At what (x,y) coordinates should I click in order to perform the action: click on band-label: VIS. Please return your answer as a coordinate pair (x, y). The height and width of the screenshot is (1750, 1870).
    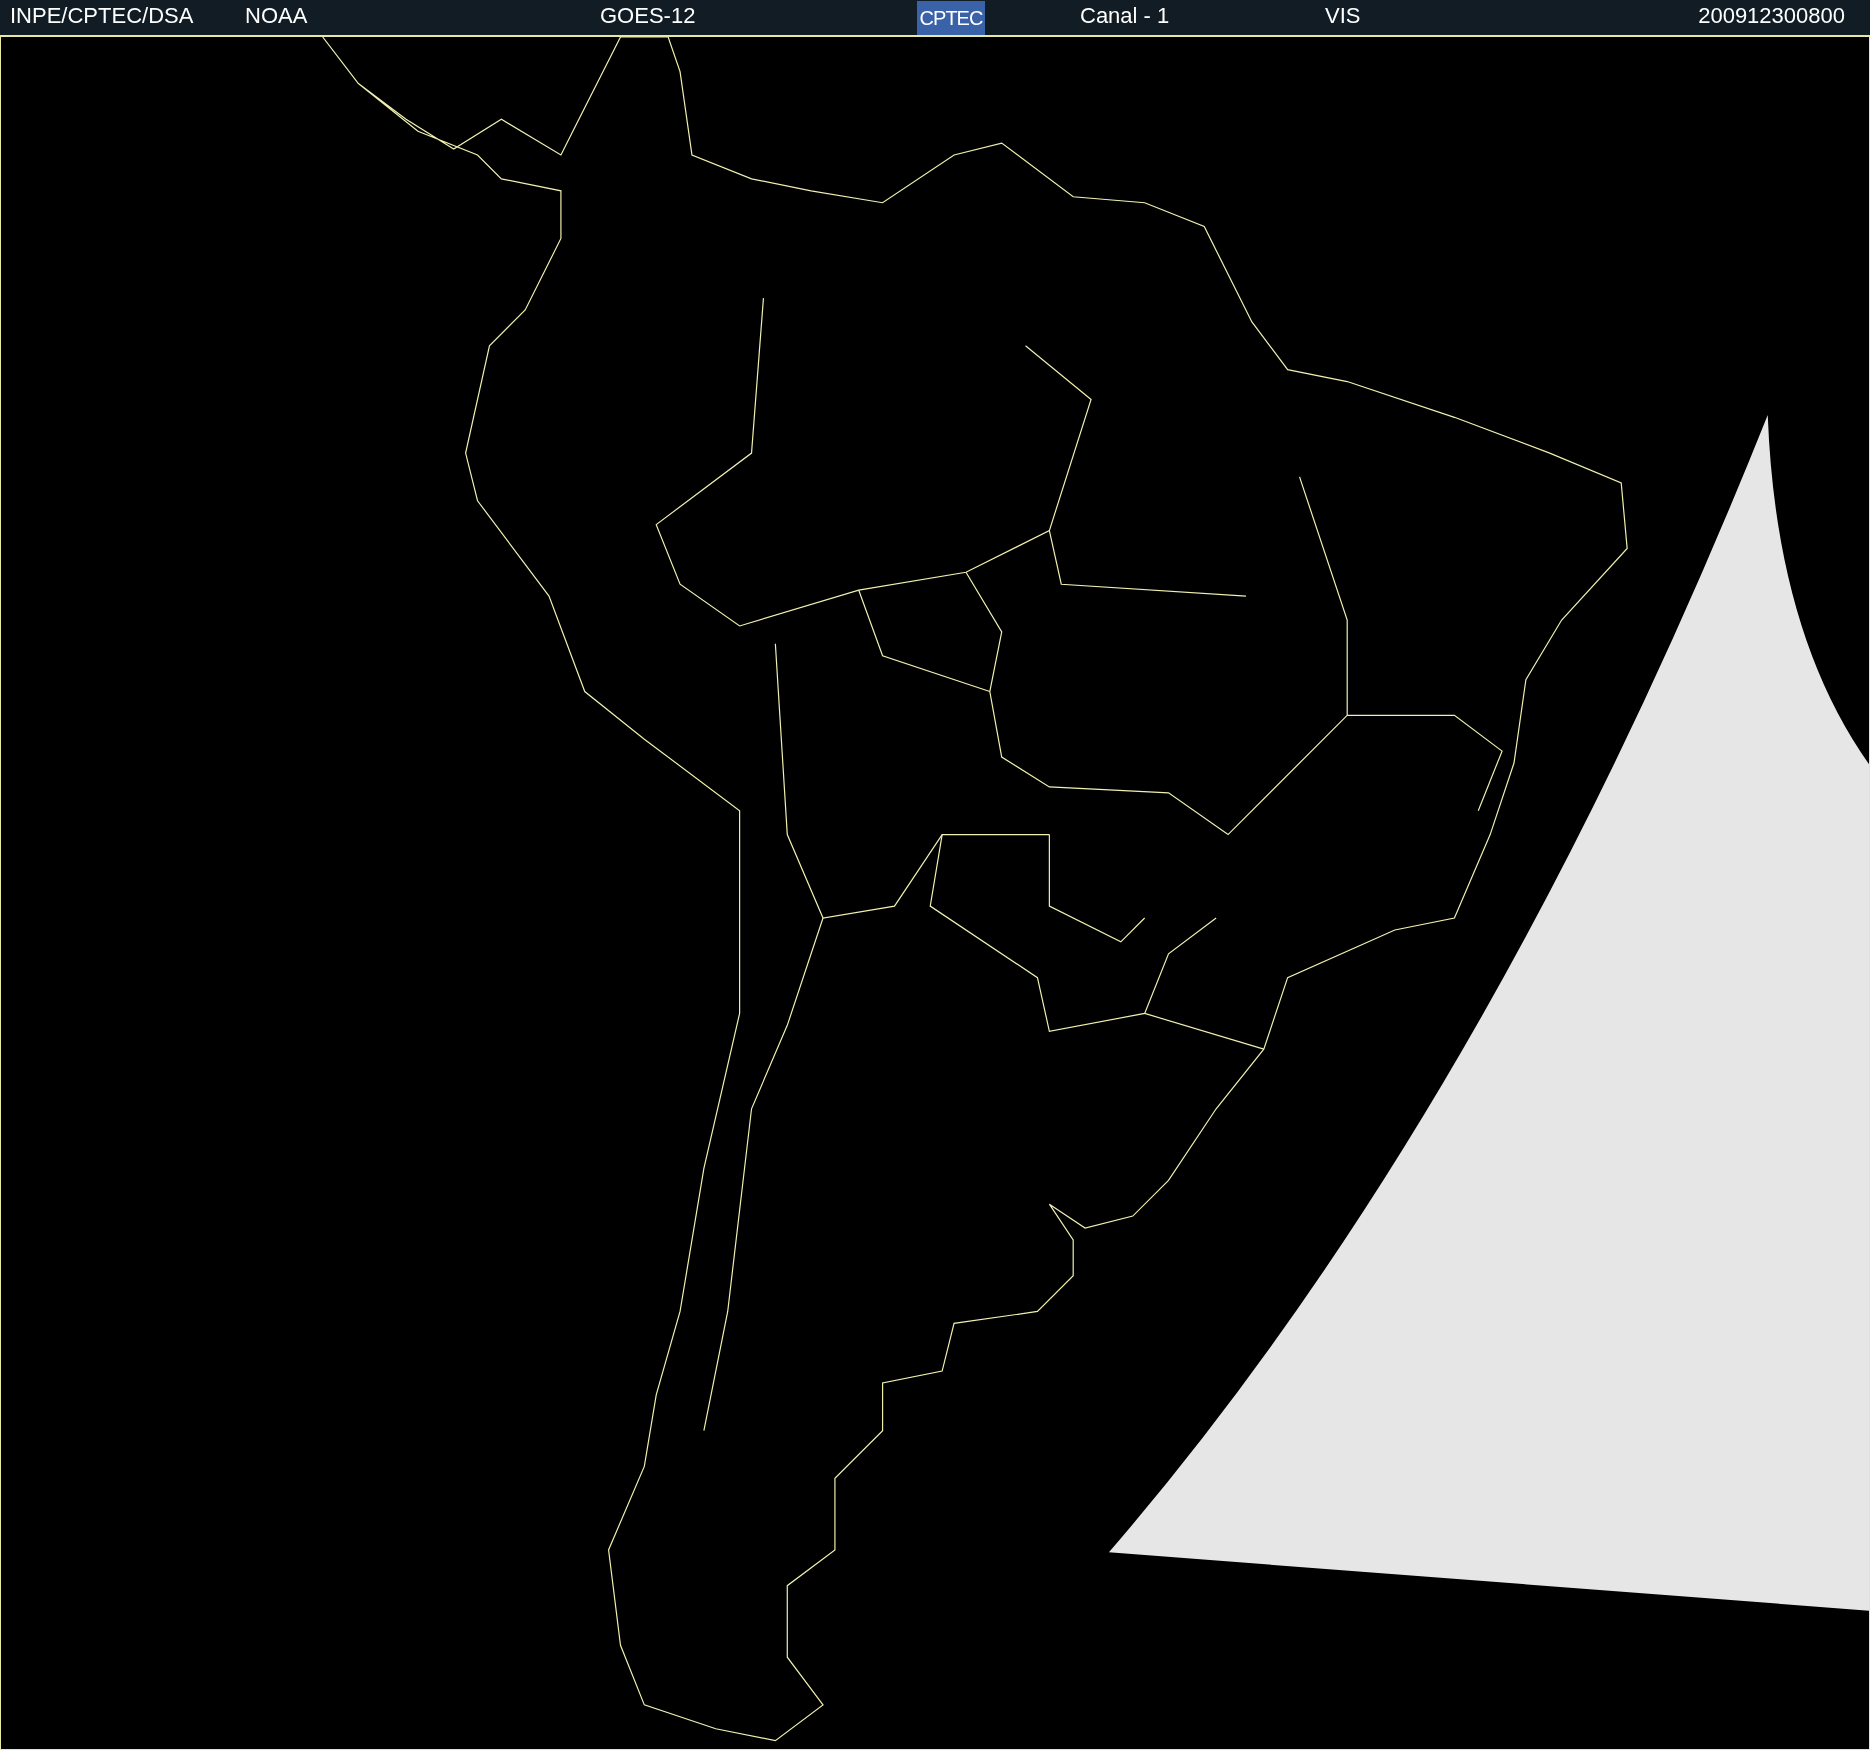
    Looking at the image, I should click on (1343, 15).